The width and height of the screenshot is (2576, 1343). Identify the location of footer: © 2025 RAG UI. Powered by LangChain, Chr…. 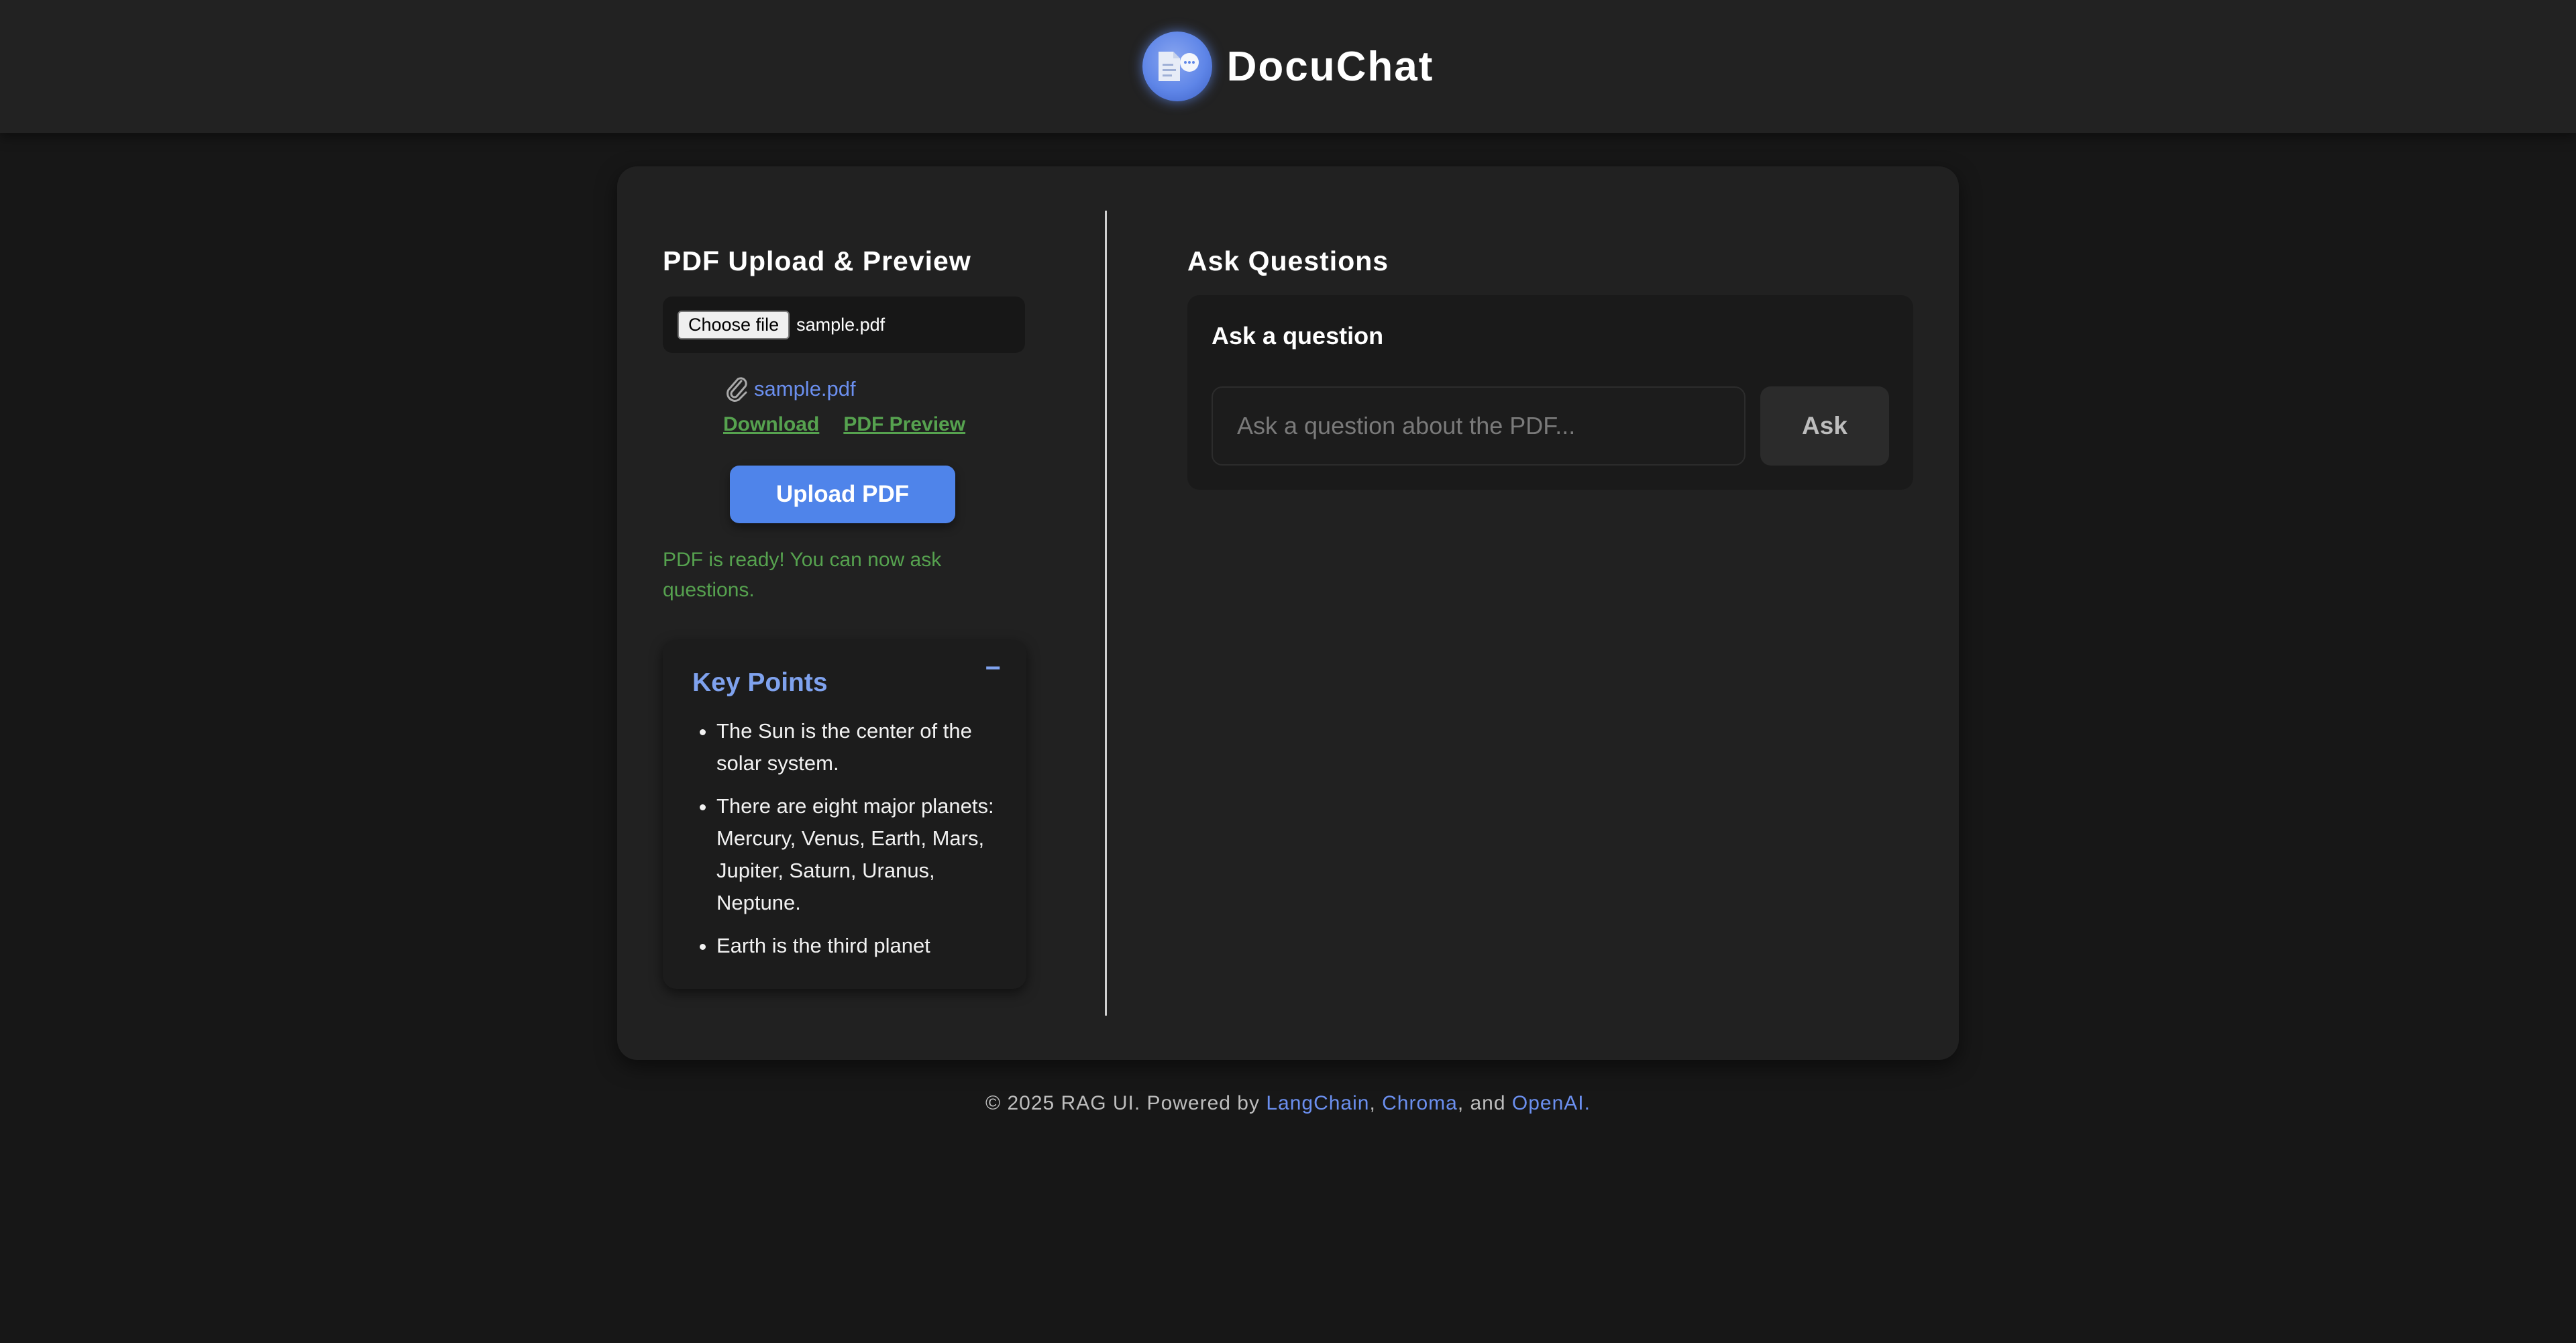
(1288, 1103).